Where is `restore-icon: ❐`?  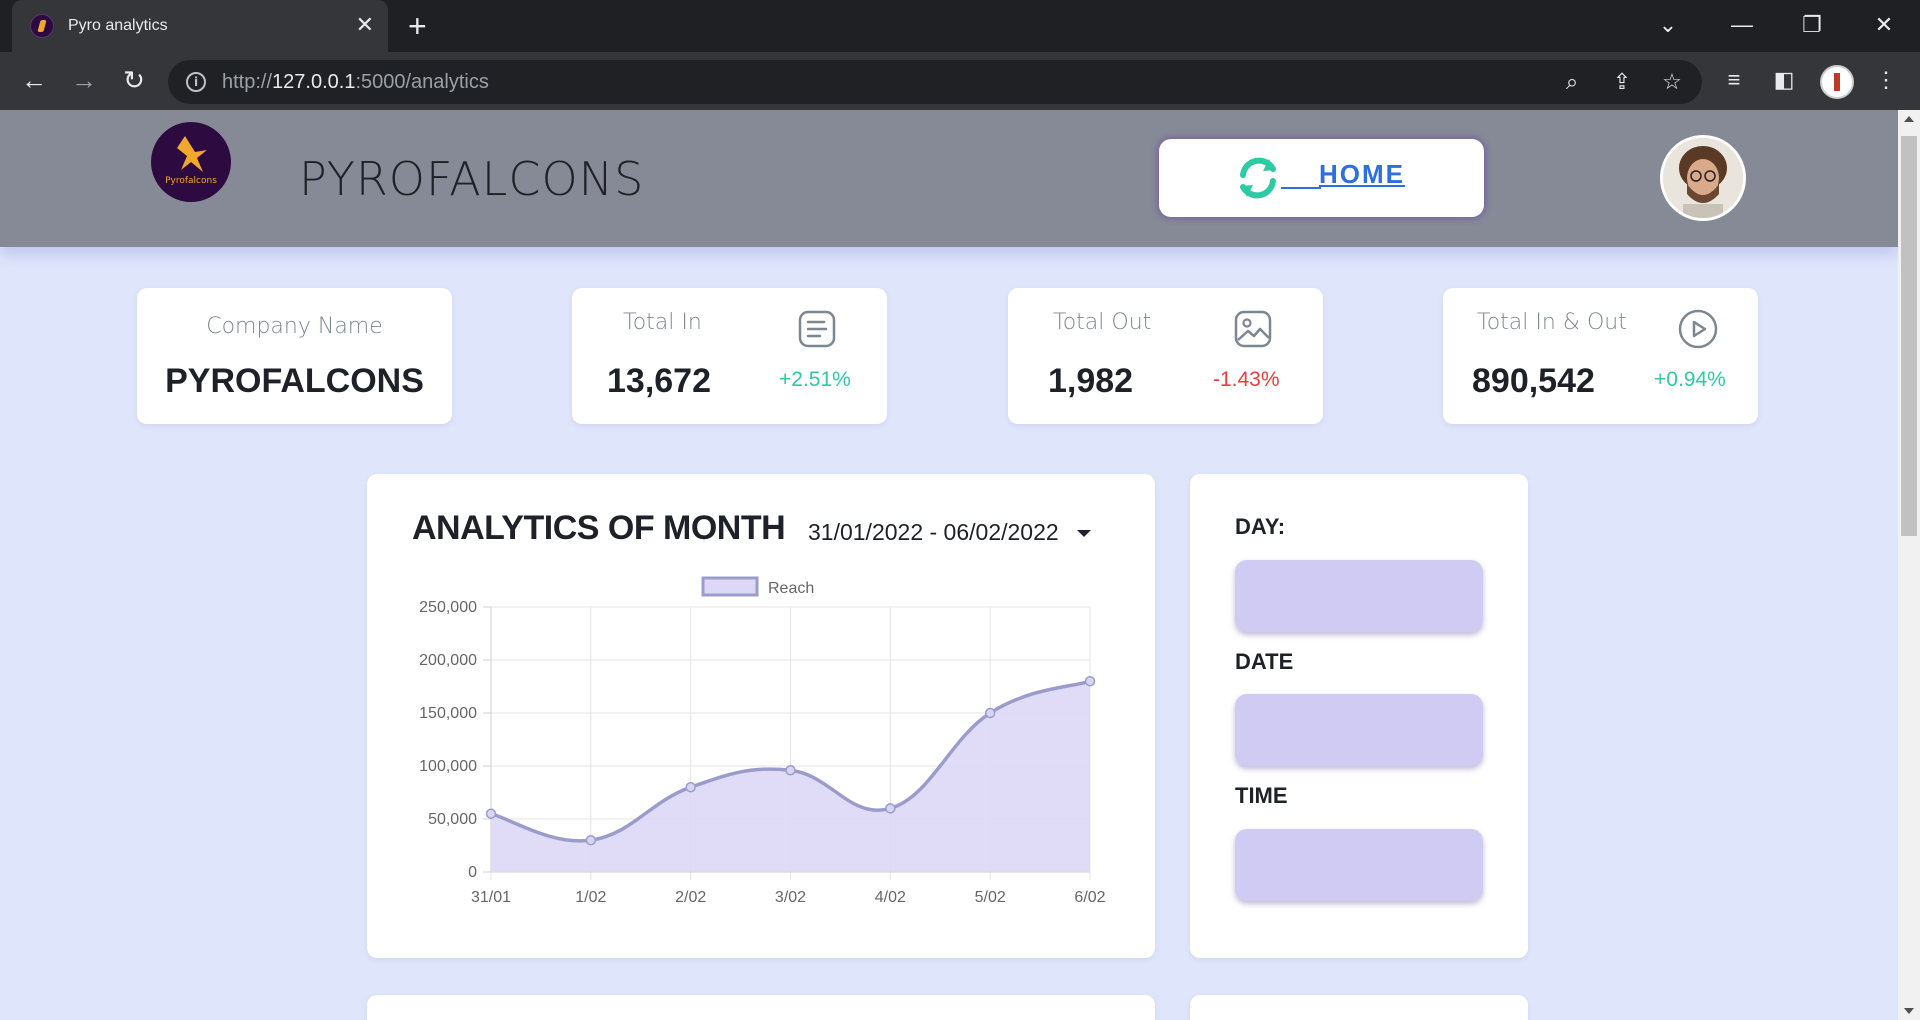
restore-icon: ❐ is located at coordinates (1812, 25).